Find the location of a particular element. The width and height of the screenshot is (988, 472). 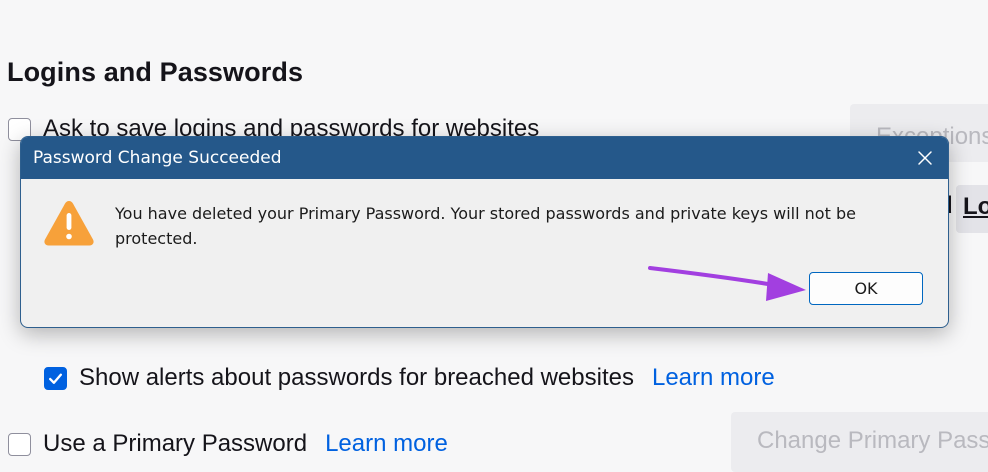

close-button is located at coordinates (925, 158).